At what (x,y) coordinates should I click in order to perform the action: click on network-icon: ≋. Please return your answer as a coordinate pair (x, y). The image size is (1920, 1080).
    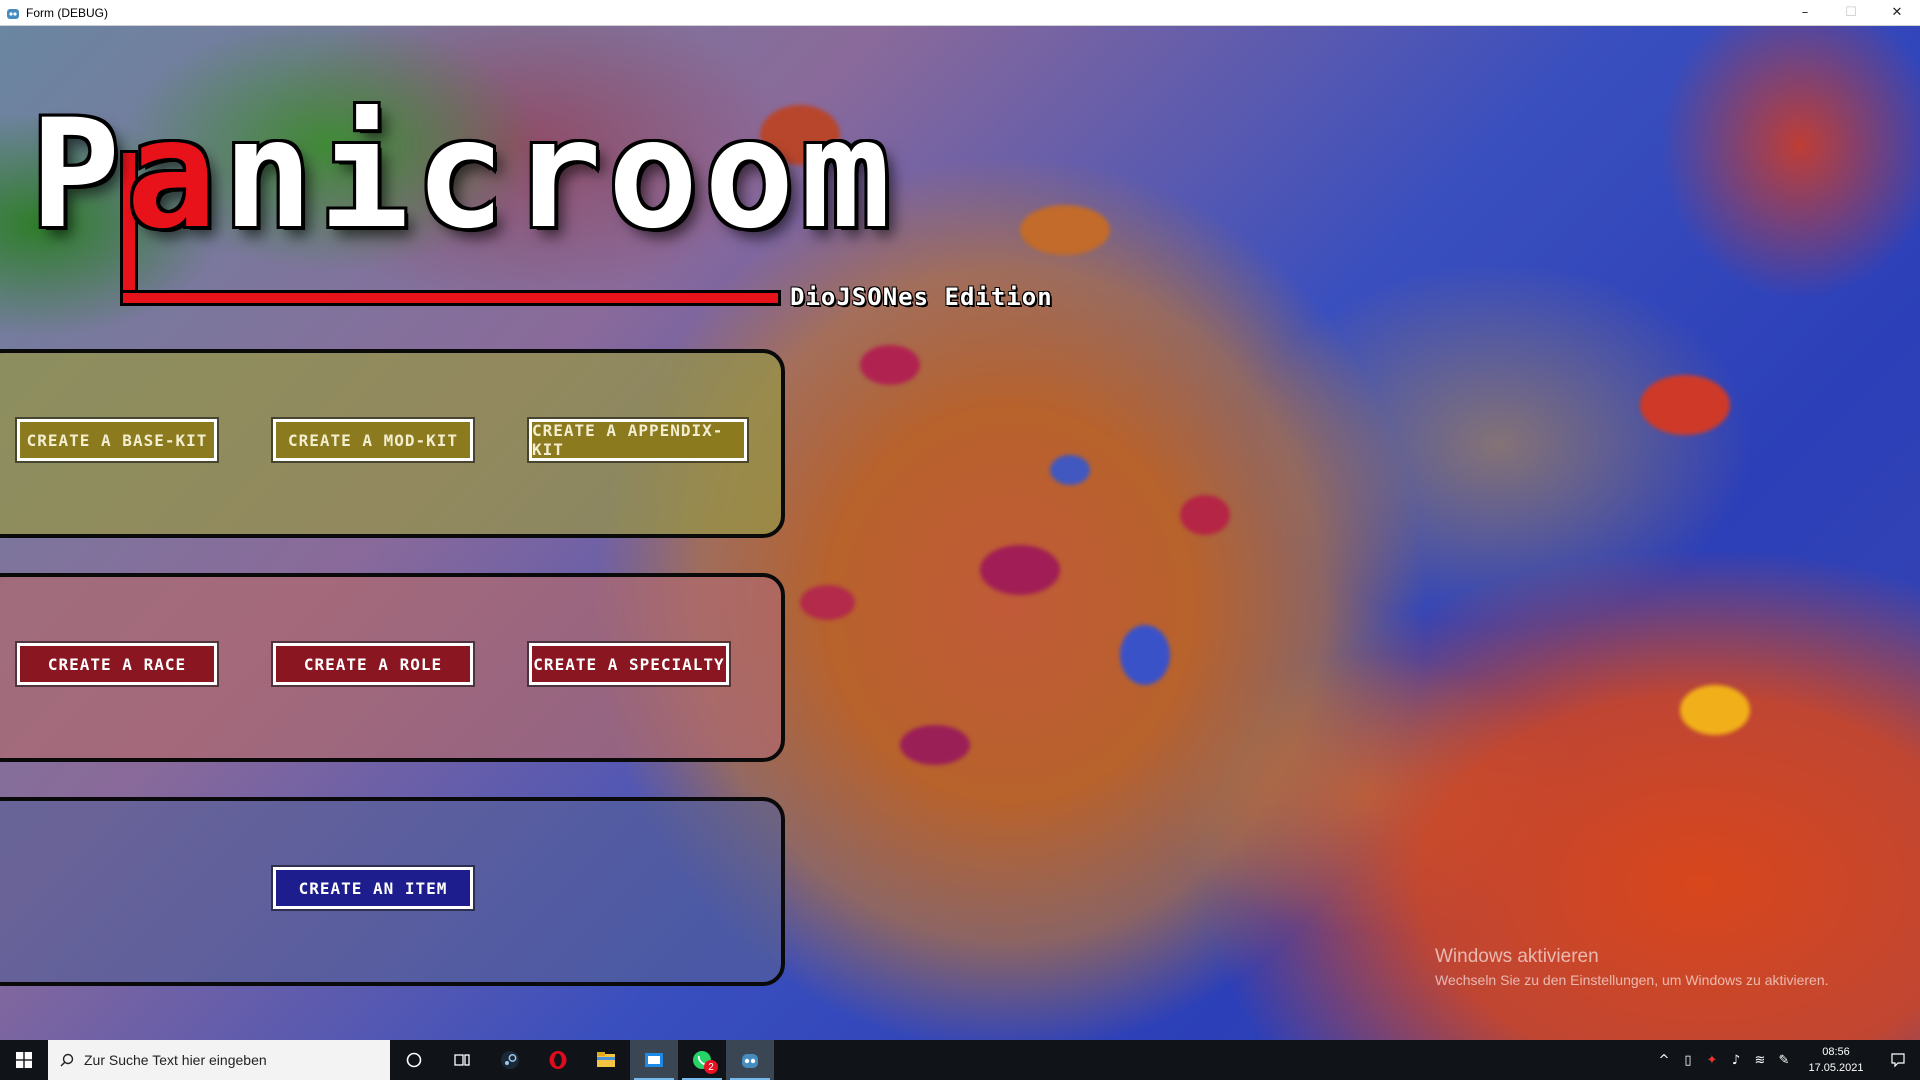
    Looking at the image, I should click on (1760, 1060).